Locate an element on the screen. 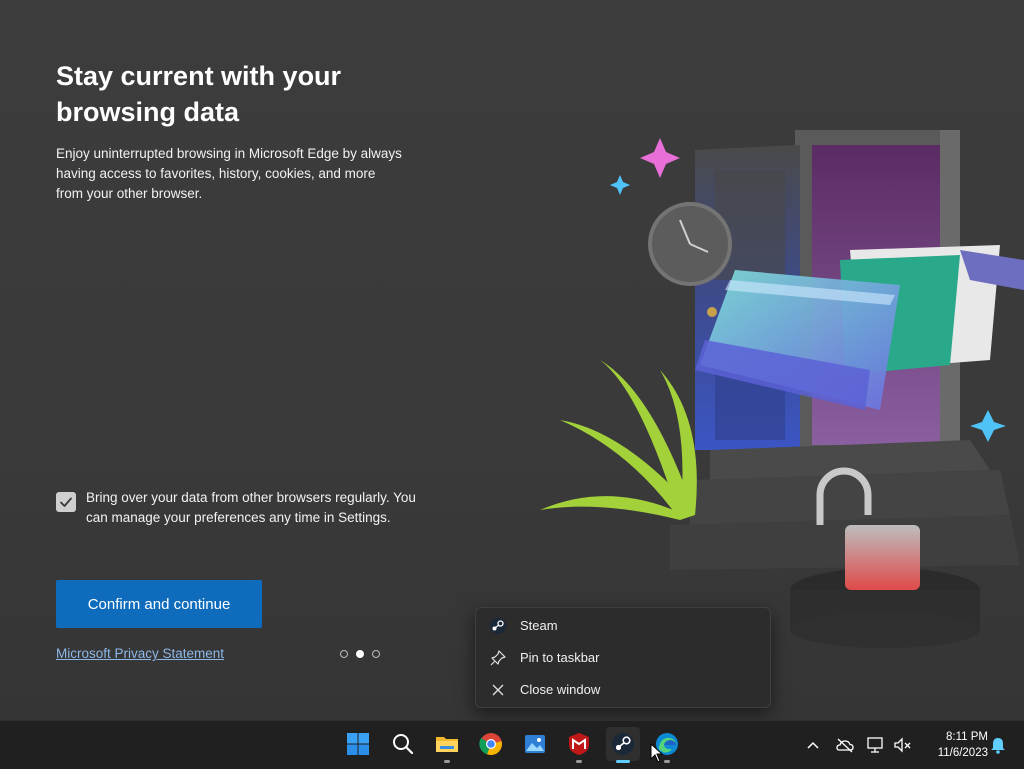  active-indicator is located at coordinates (623, 761).